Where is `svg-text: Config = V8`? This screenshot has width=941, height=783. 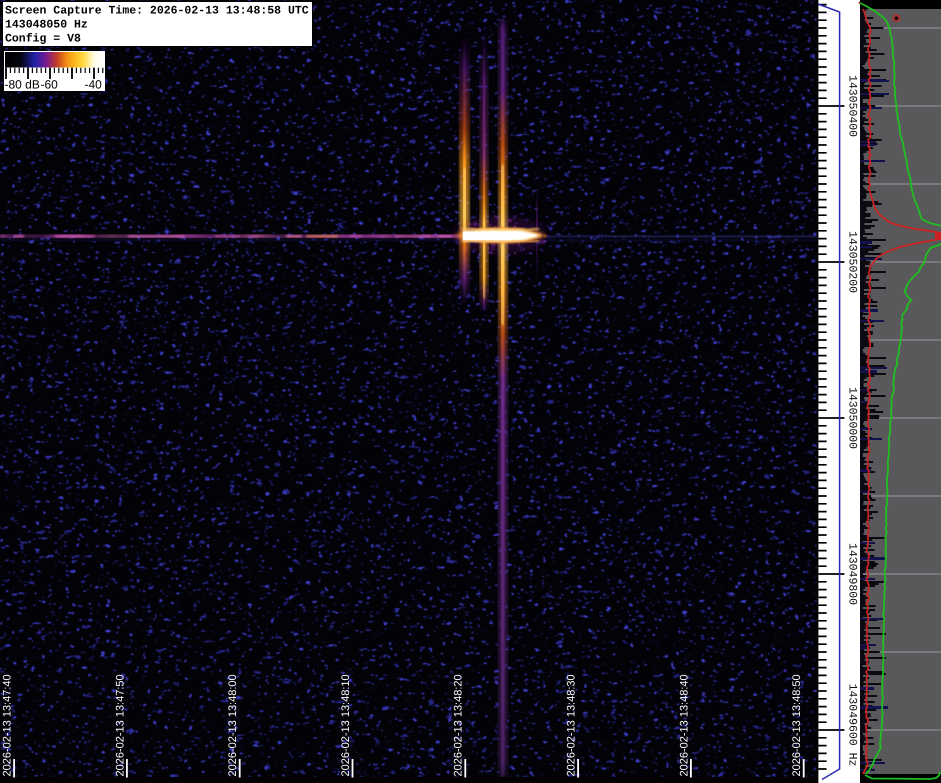 svg-text: Config = V8 is located at coordinates (43, 39).